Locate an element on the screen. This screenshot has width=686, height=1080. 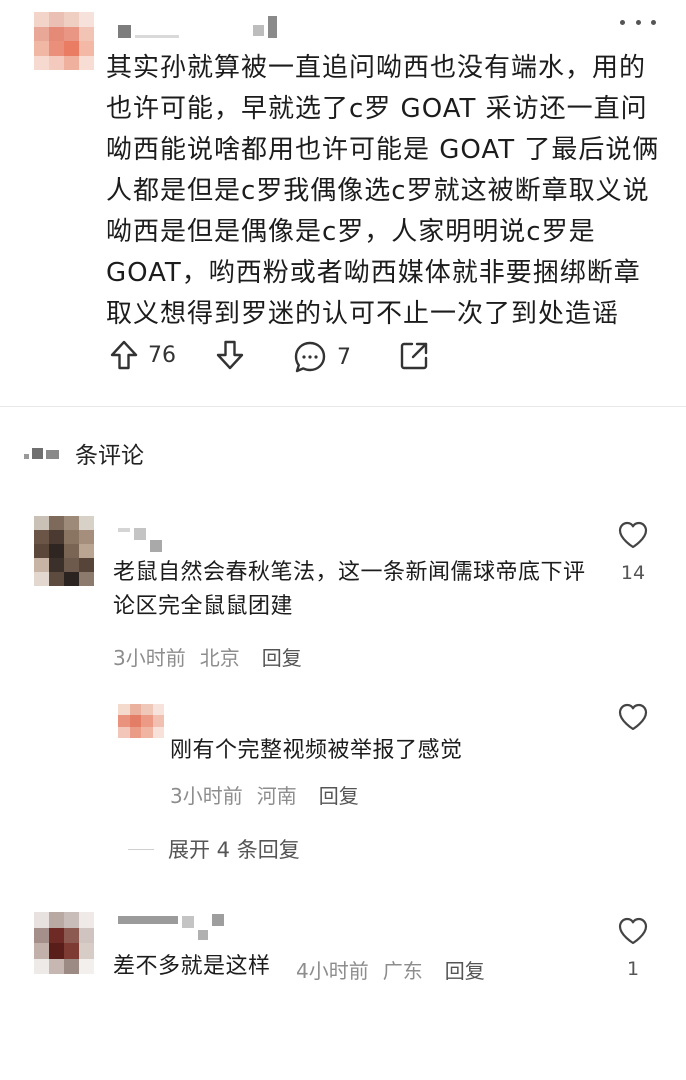
expand-replies-button: 展开 4 条回复 is located at coordinates (214, 849).